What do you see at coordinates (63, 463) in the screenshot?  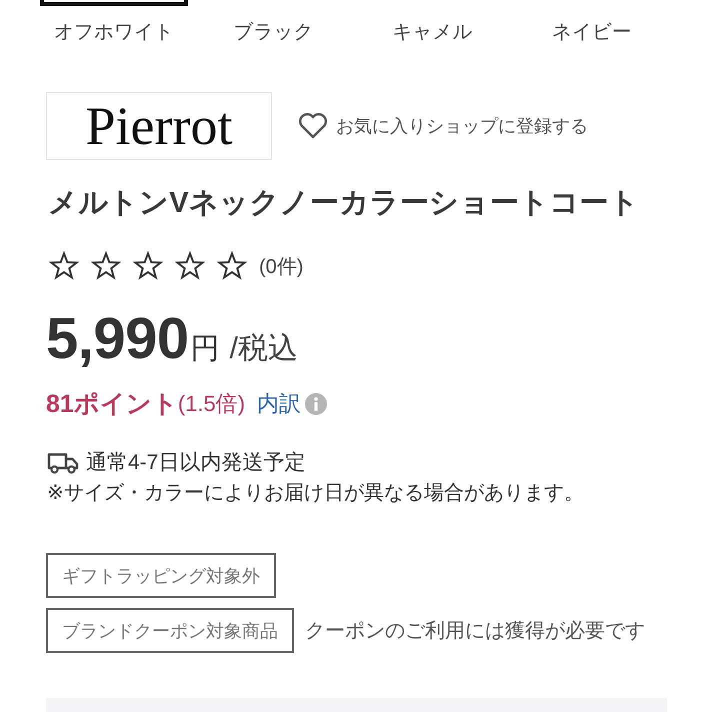 I see `truck-icon` at bounding box center [63, 463].